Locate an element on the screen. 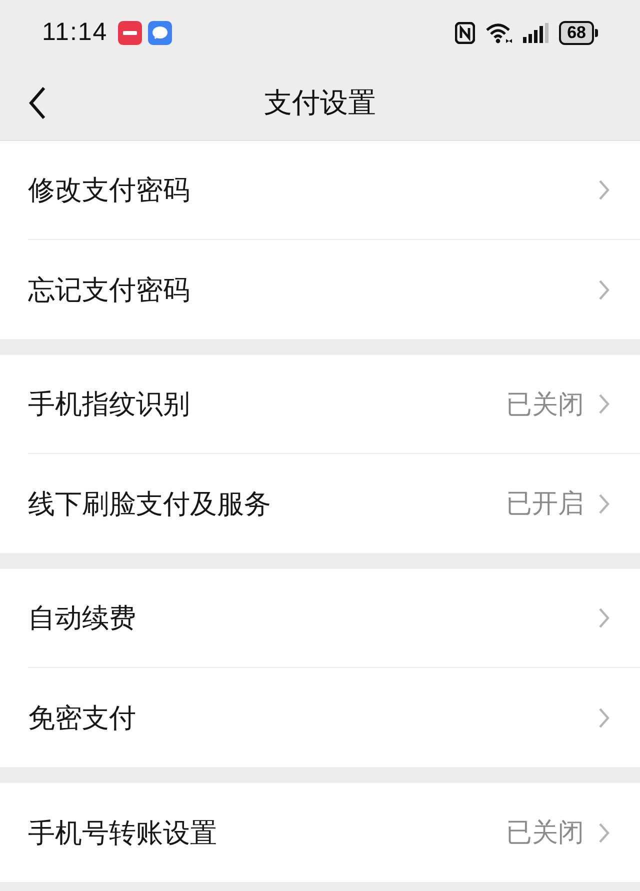 The image size is (640, 891). app-icon is located at coordinates (130, 32).